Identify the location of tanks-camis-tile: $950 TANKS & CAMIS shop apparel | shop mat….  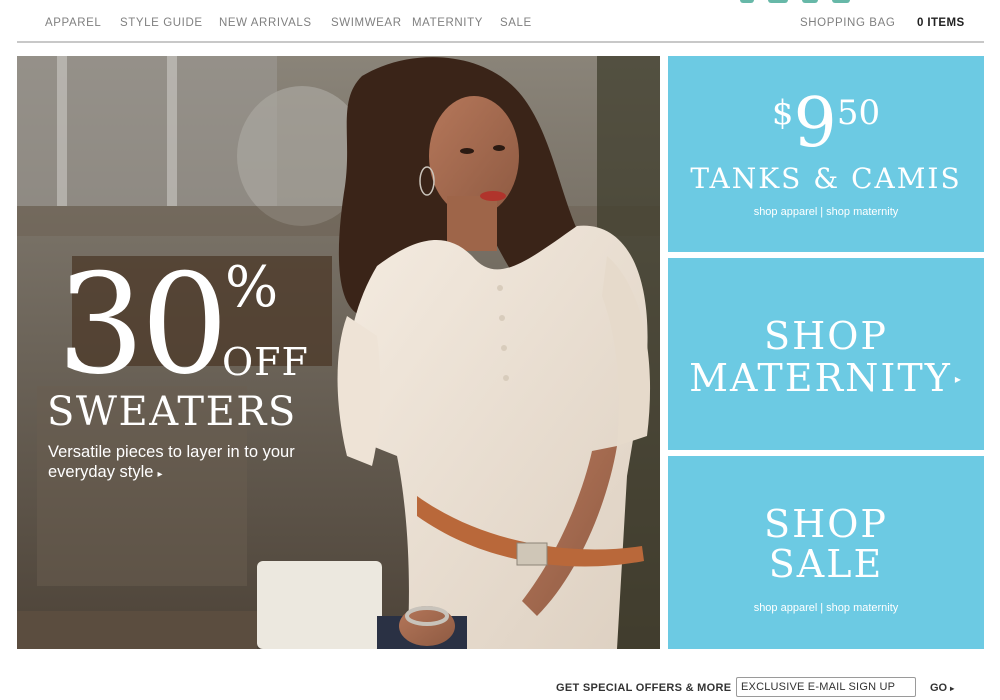
(826, 154).